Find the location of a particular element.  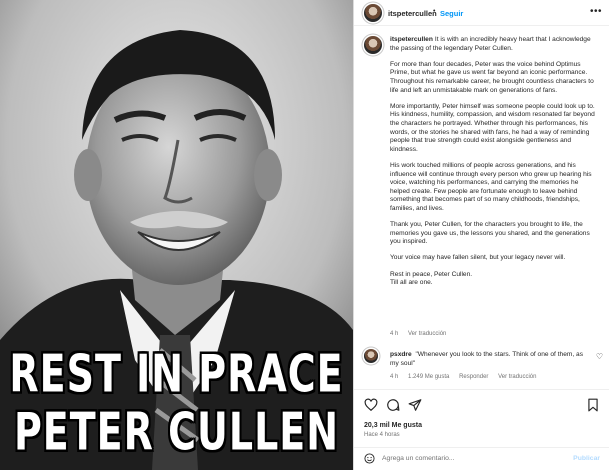

follow-button: Seguir is located at coordinates (451, 13).